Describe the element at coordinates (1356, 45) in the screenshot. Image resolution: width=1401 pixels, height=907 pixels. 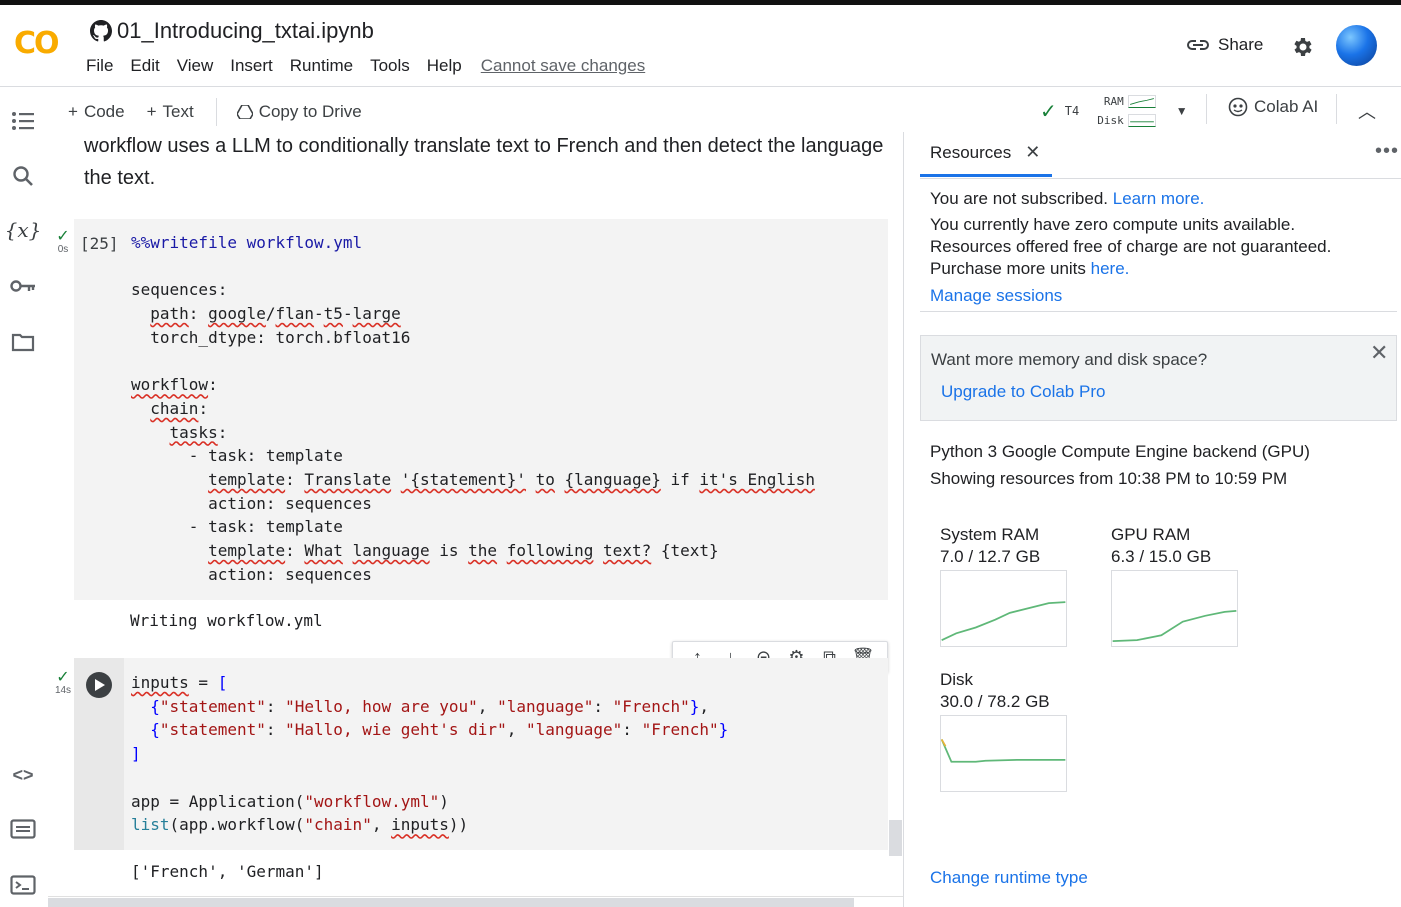
I see `user-avatar` at that location.